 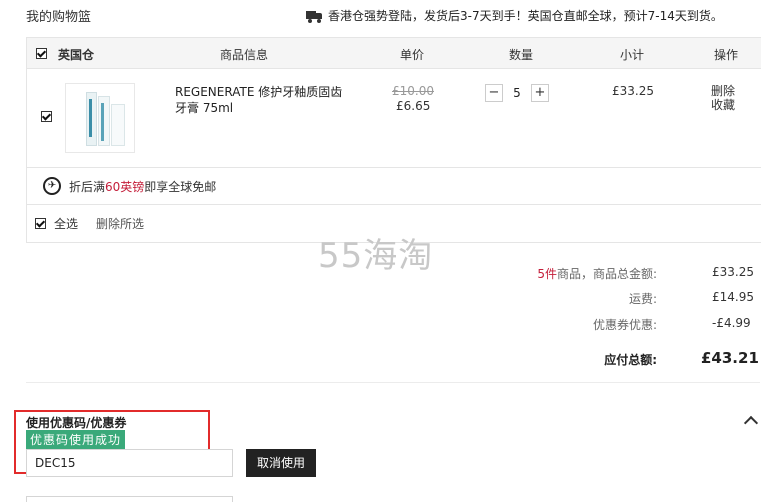 What do you see at coordinates (733, 297) in the screenshot?
I see `shipping-fee-value: £14.95` at bounding box center [733, 297].